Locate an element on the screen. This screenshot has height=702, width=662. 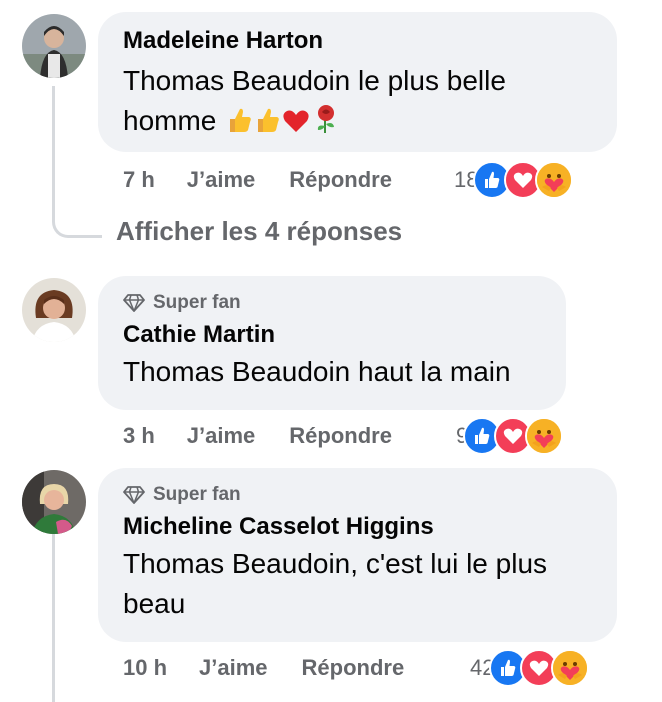
reply-thread-connector is located at coordinates (77, 162).